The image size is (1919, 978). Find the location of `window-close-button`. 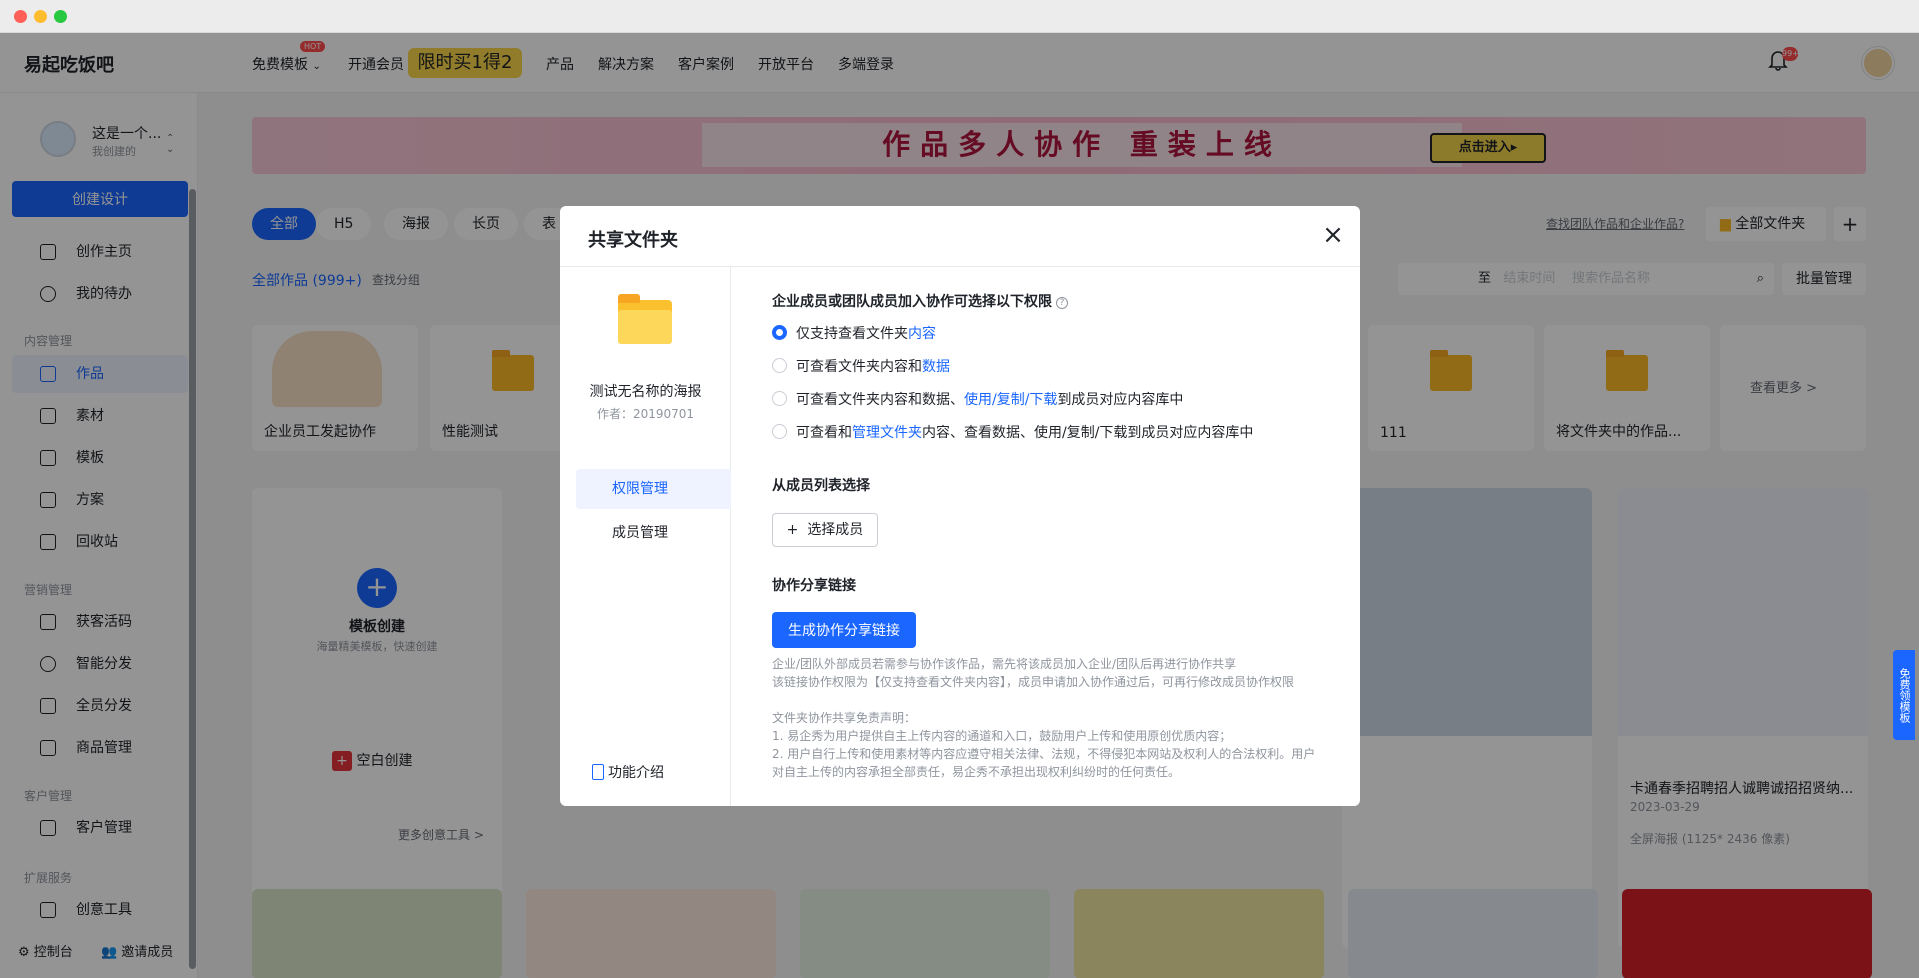

window-close-button is located at coordinates (20, 16).